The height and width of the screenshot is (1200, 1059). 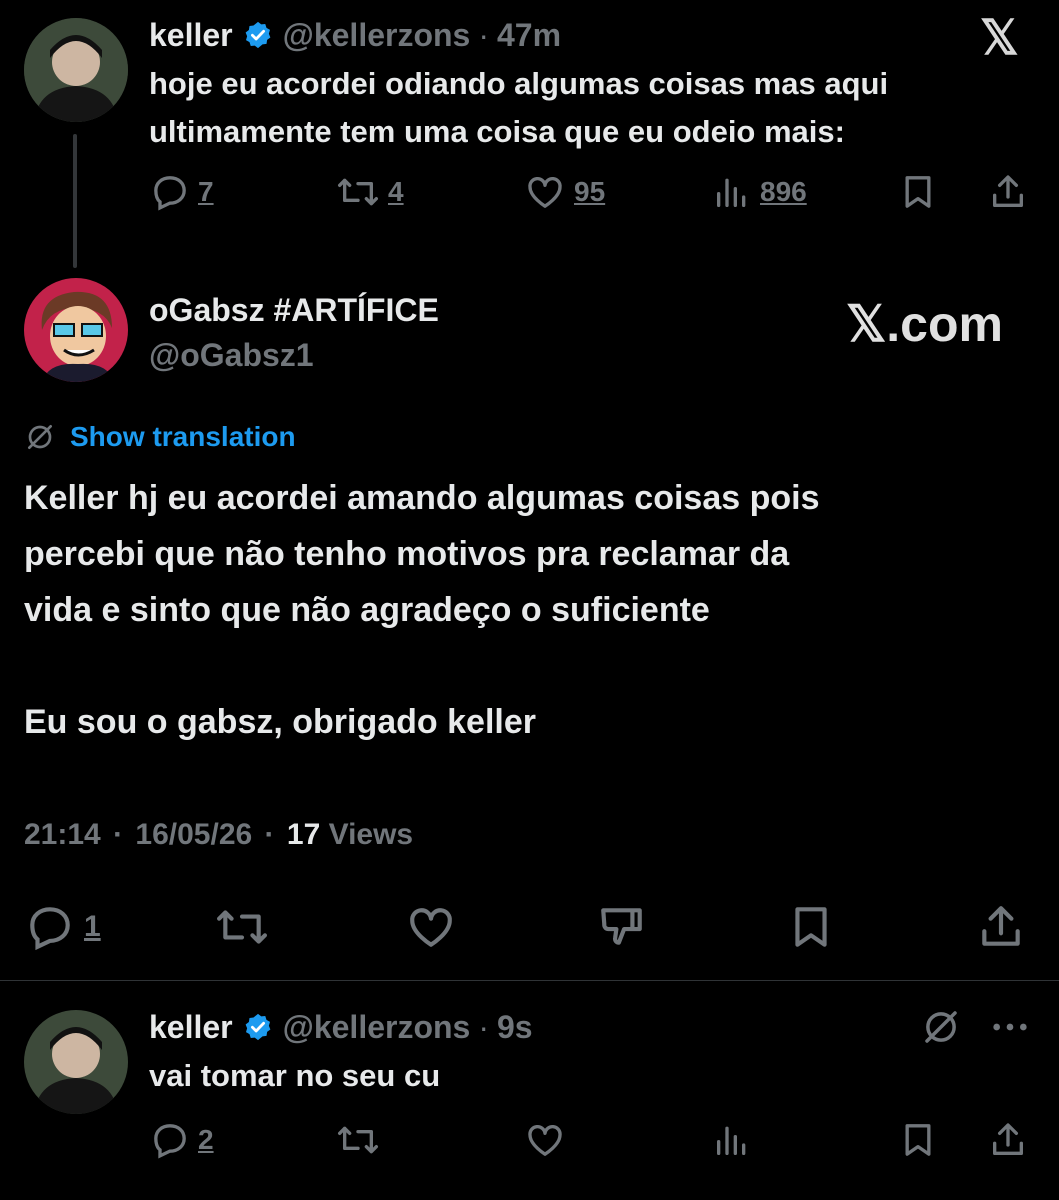 I want to click on translate-off-button, so click(x=941, y=1027).